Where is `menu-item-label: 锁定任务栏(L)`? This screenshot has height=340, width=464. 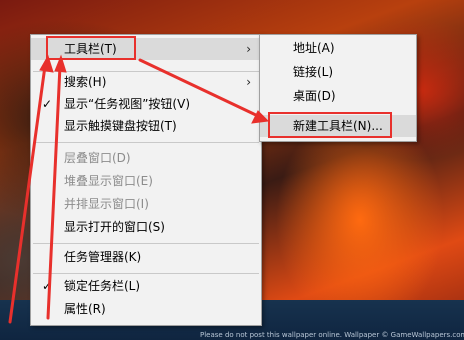 menu-item-label: 锁定任务栏(L) is located at coordinates (102, 286).